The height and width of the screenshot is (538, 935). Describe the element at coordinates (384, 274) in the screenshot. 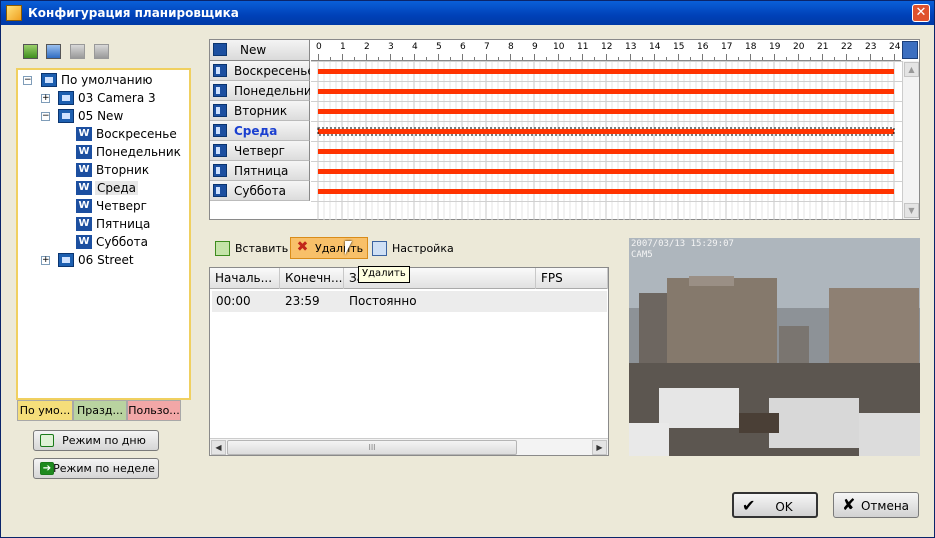

I see `delete-tooltip: Удалить` at that location.